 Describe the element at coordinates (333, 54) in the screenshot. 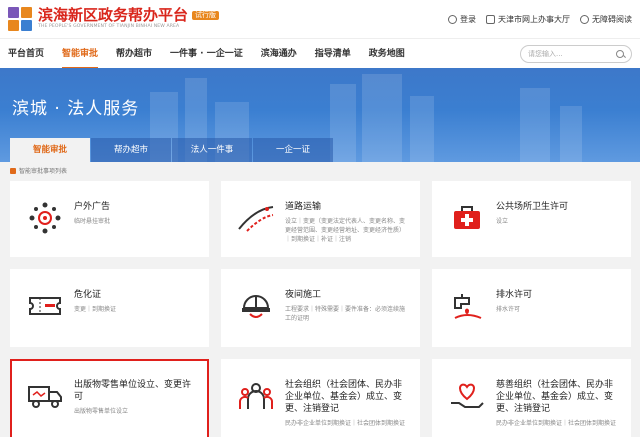

I see `nav-item-guide-list: 指导清单` at that location.